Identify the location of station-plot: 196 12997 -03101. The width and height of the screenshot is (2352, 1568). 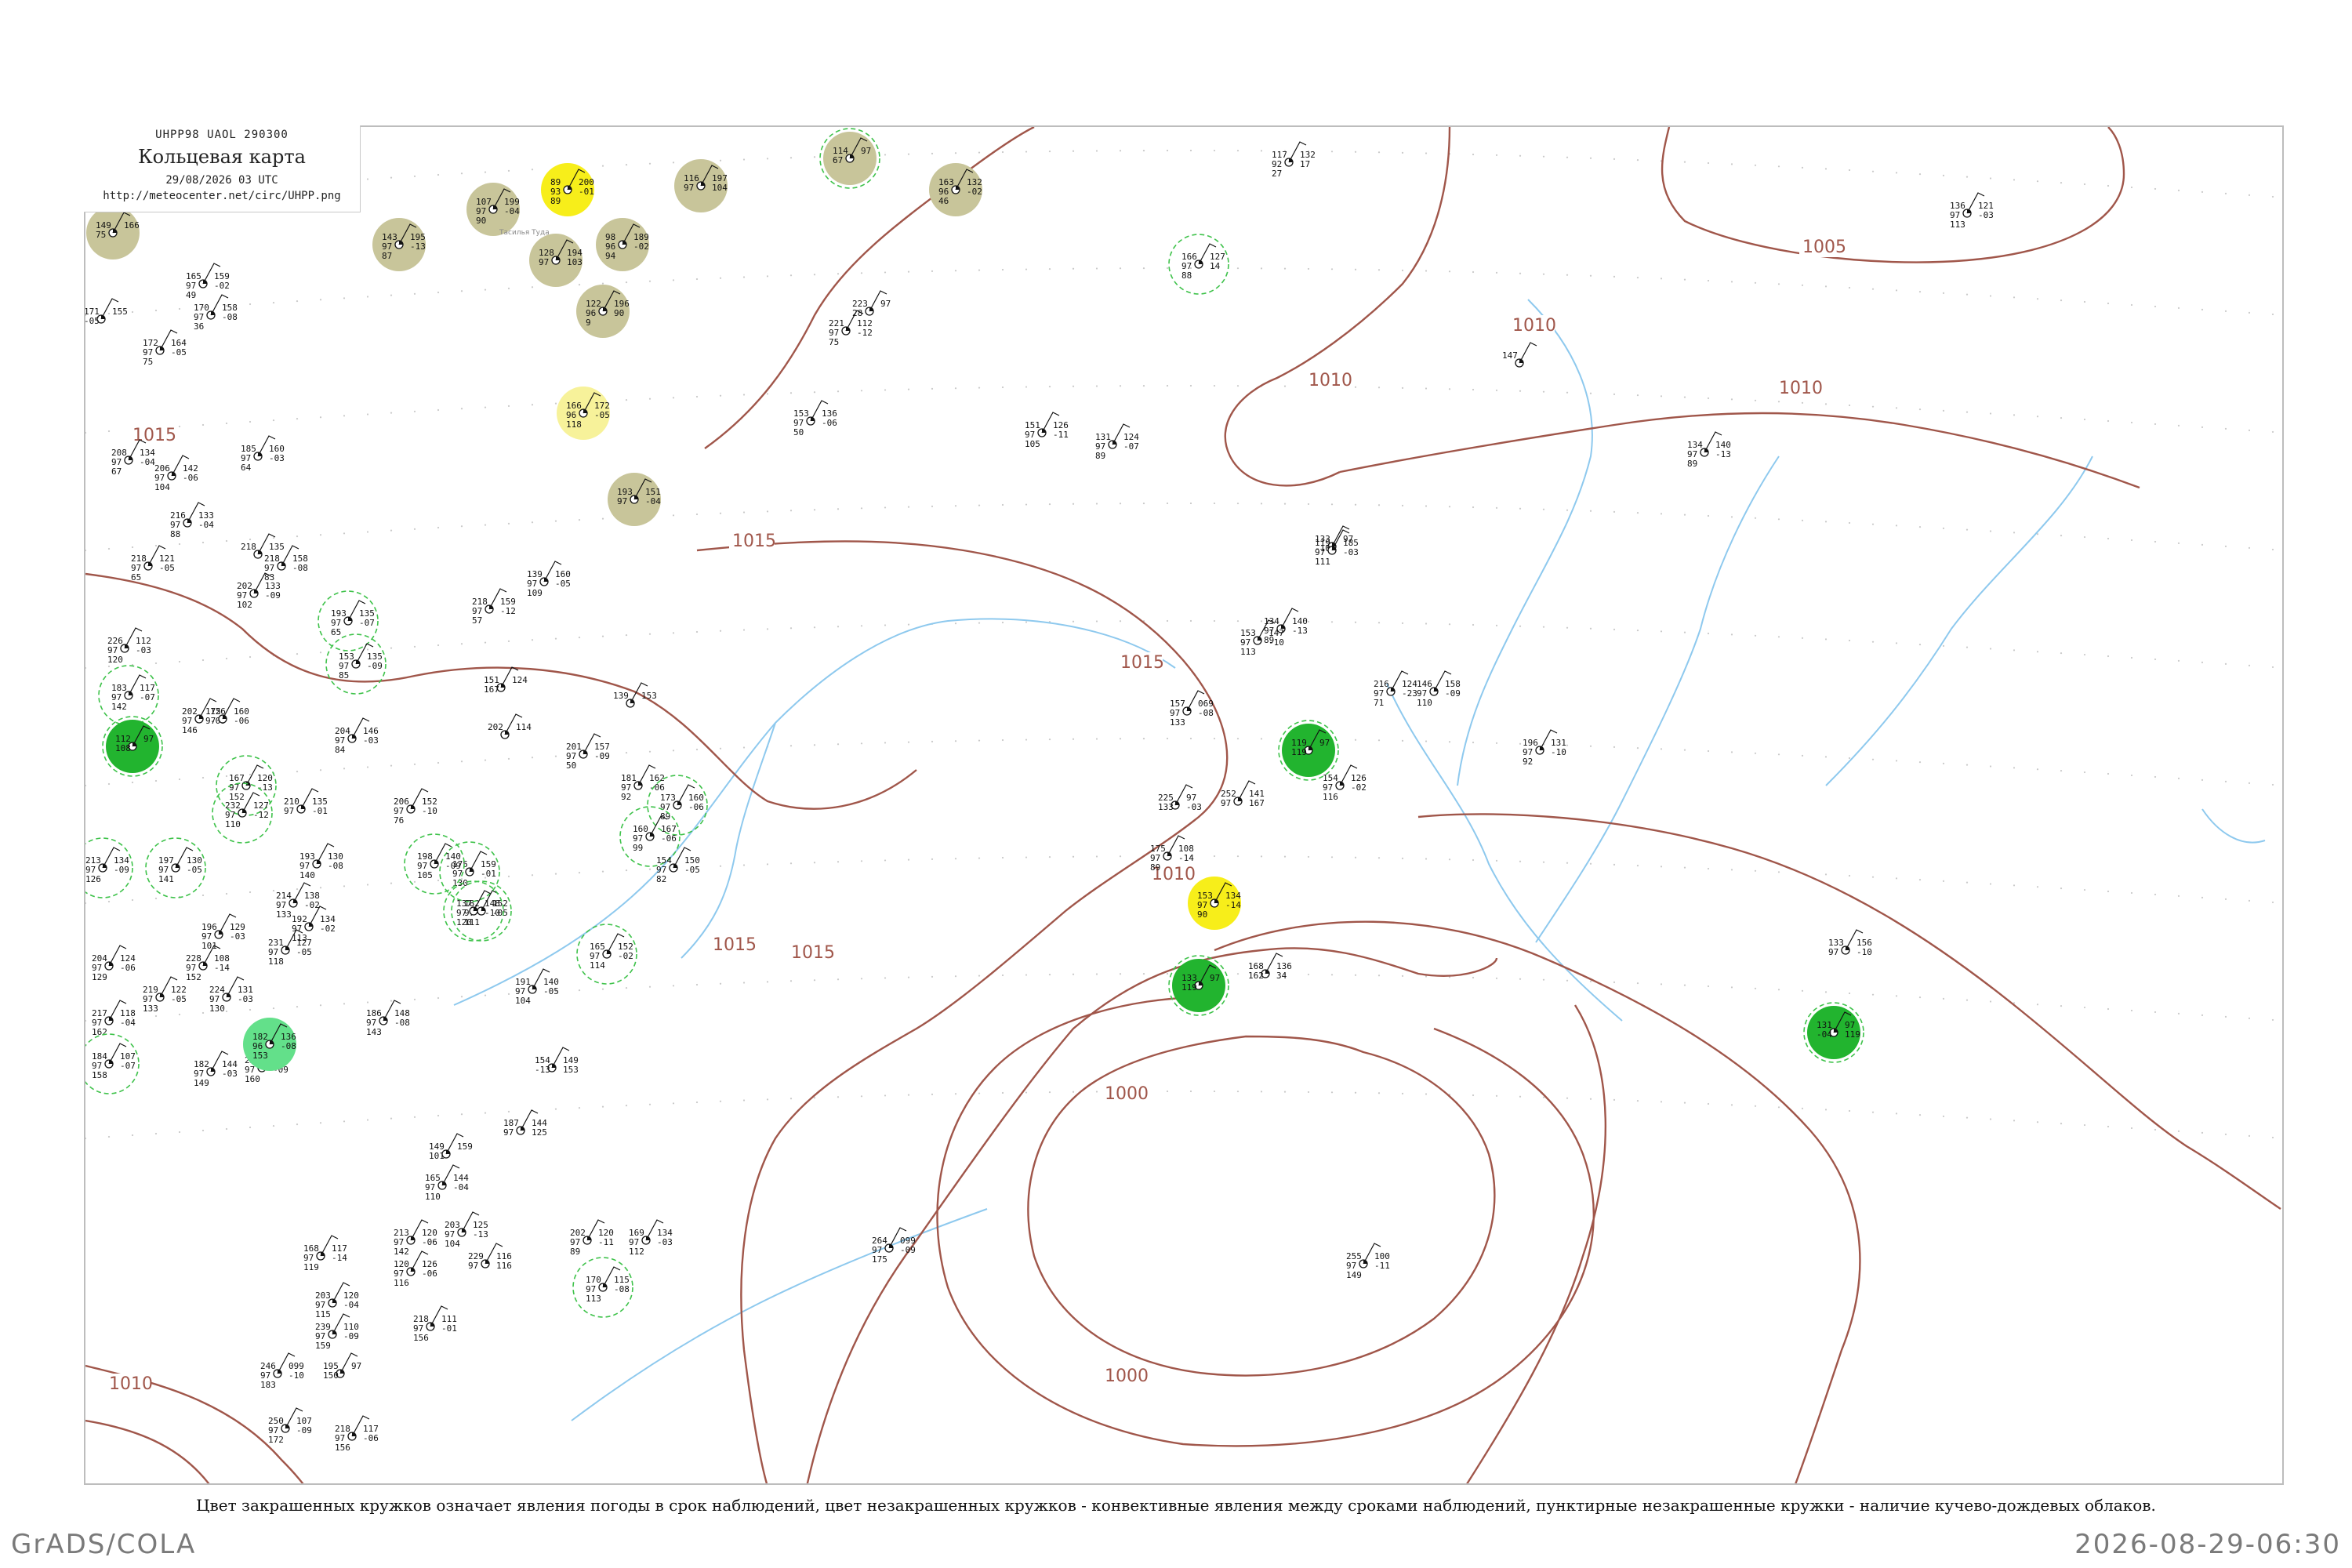
(223, 932).